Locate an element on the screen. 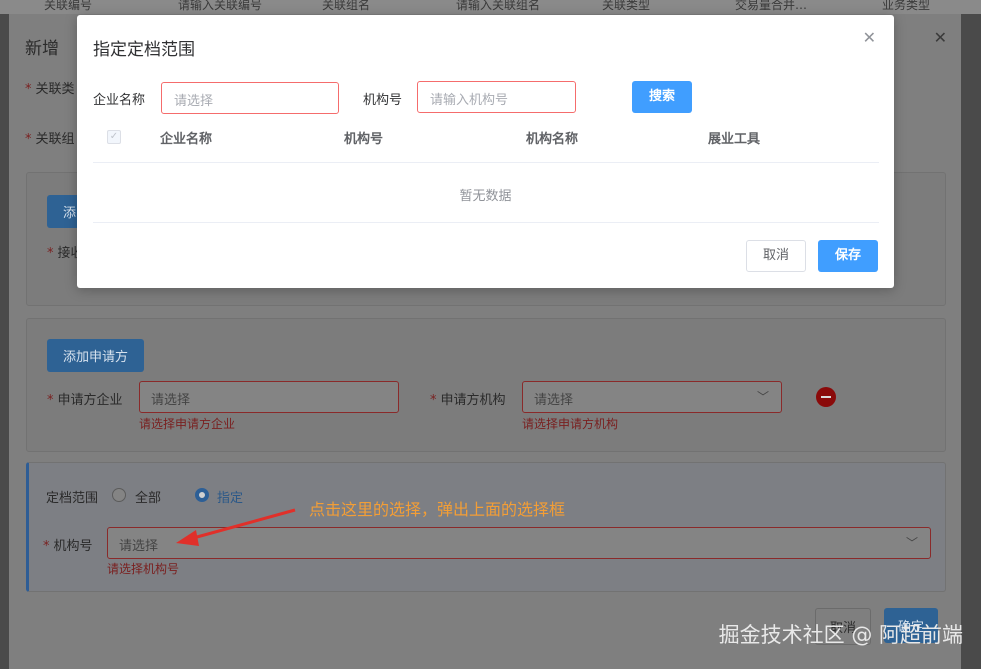 This screenshot has height=669, width=981. company-filter-label: 企业名称 is located at coordinates (119, 100).